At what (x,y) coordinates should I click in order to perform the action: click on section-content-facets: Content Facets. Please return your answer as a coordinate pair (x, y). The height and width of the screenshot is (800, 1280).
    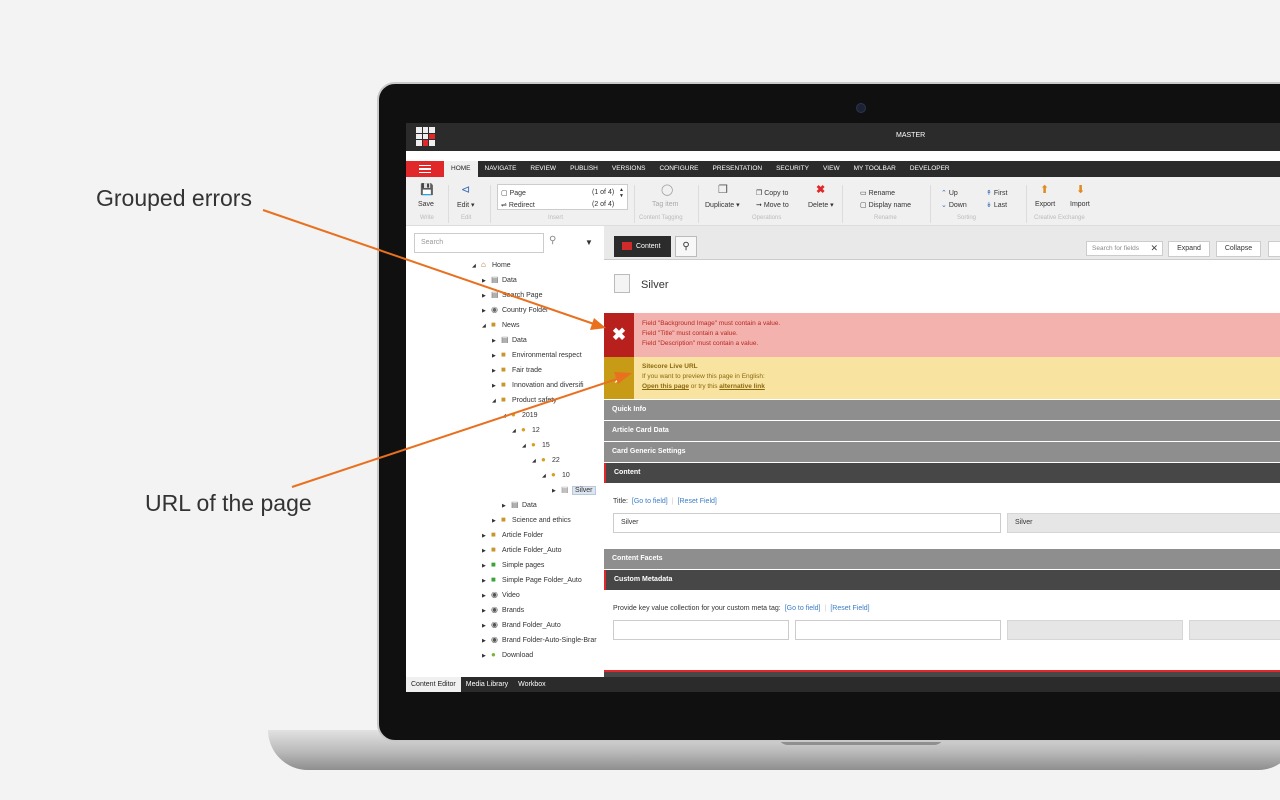
    Looking at the image, I should click on (942, 559).